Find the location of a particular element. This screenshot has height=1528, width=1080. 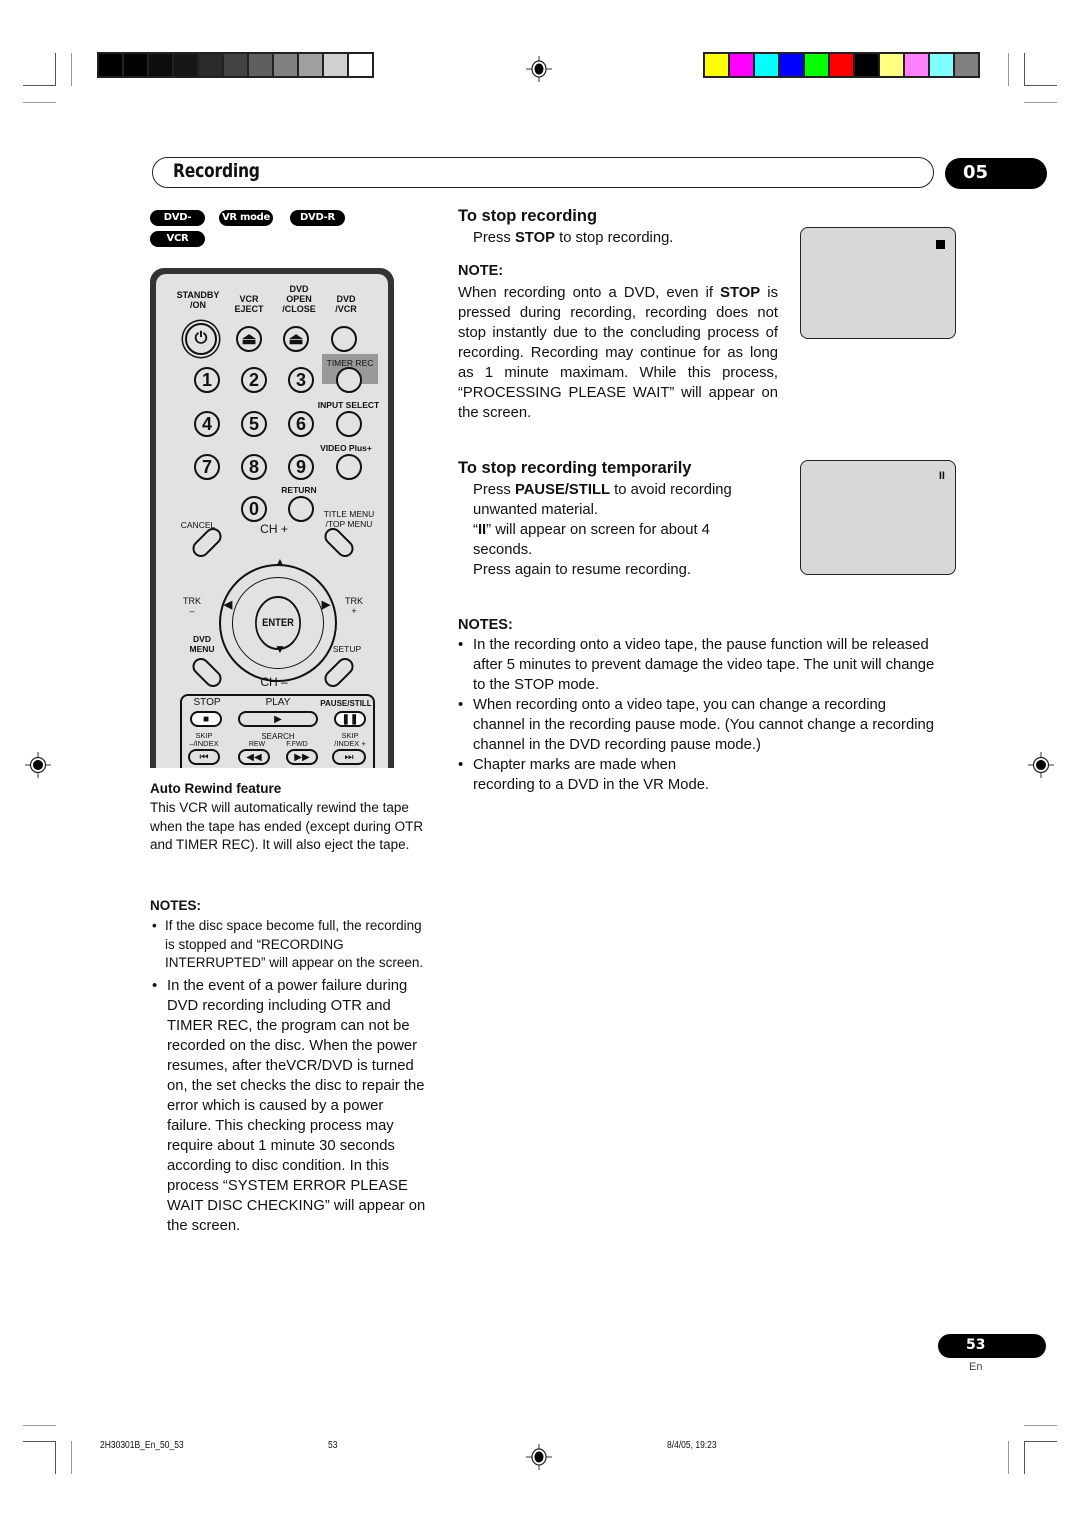

title-menu-button is located at coordinates (339, 542).